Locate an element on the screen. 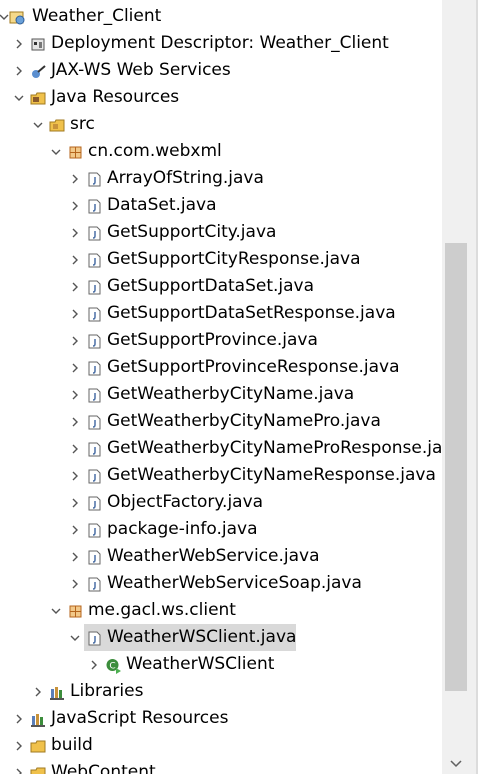  package-icon is located at coordinates (75, 610).